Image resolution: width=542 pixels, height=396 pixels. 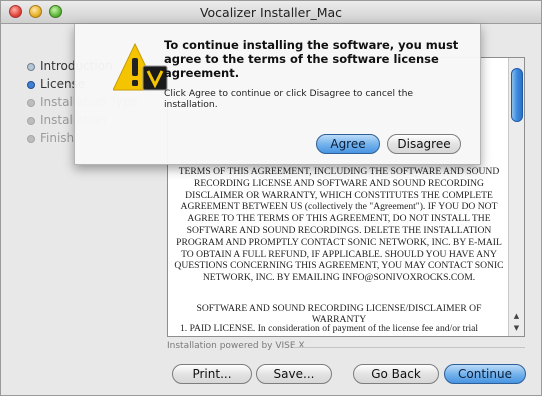 What do you see at coordinates (517, 95) in the screenshot?
I see `scrollbar-thumb` at bounding box center [517, 95].